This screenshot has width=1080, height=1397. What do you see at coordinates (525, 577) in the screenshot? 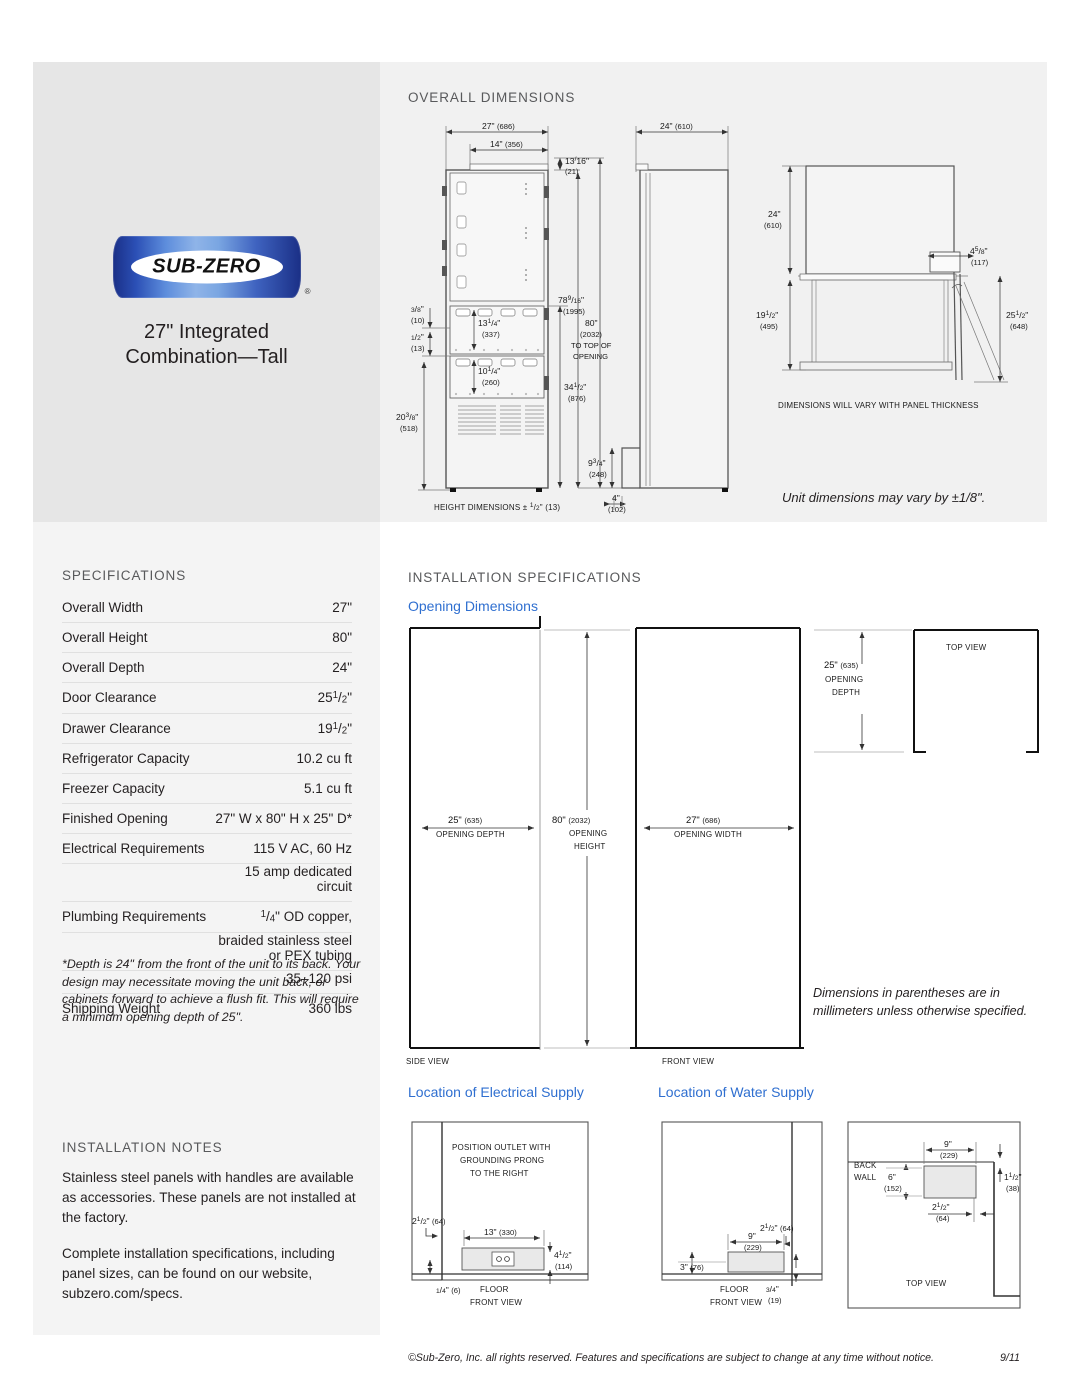
I see `installation-specifications-heading: INSTALLATION SPECIFICATIONS` at bounding box center [525, 577].